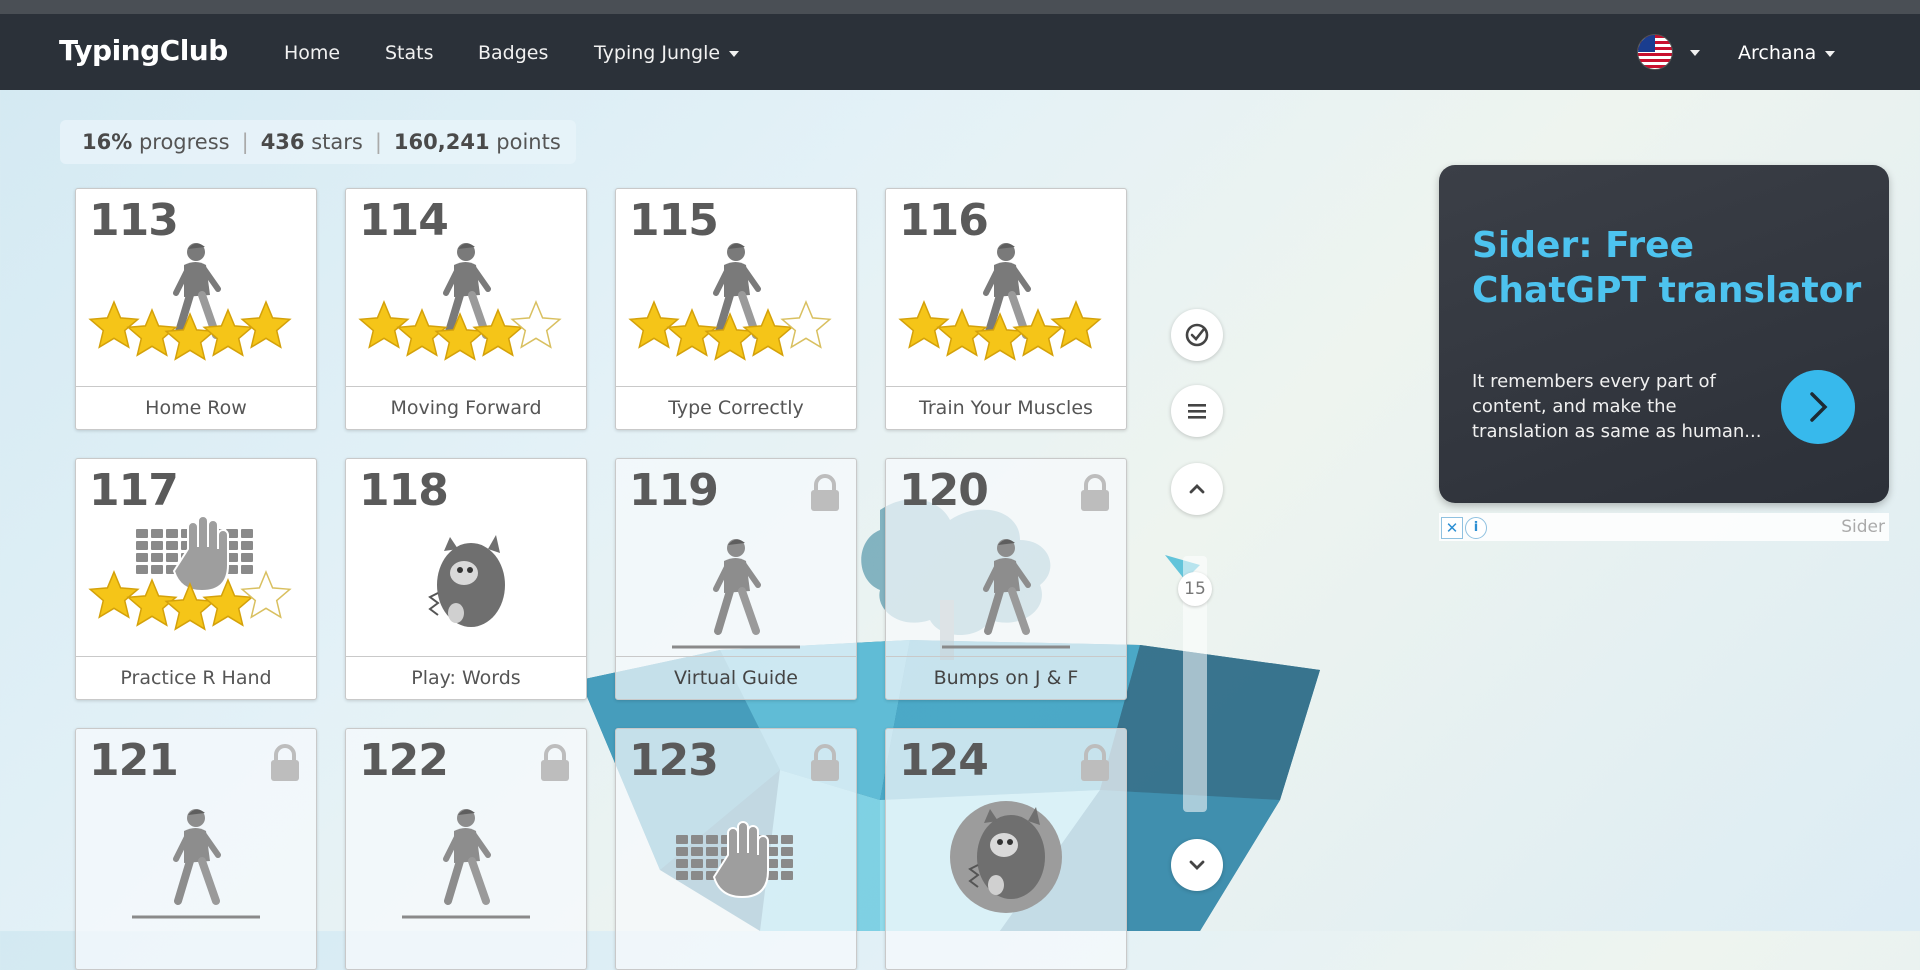 The image size is (1920, 970). What do you see at coordinates (409, 53) in the screenshot?
I see `nav-stats: Stats` at bounding box center [409, 53].